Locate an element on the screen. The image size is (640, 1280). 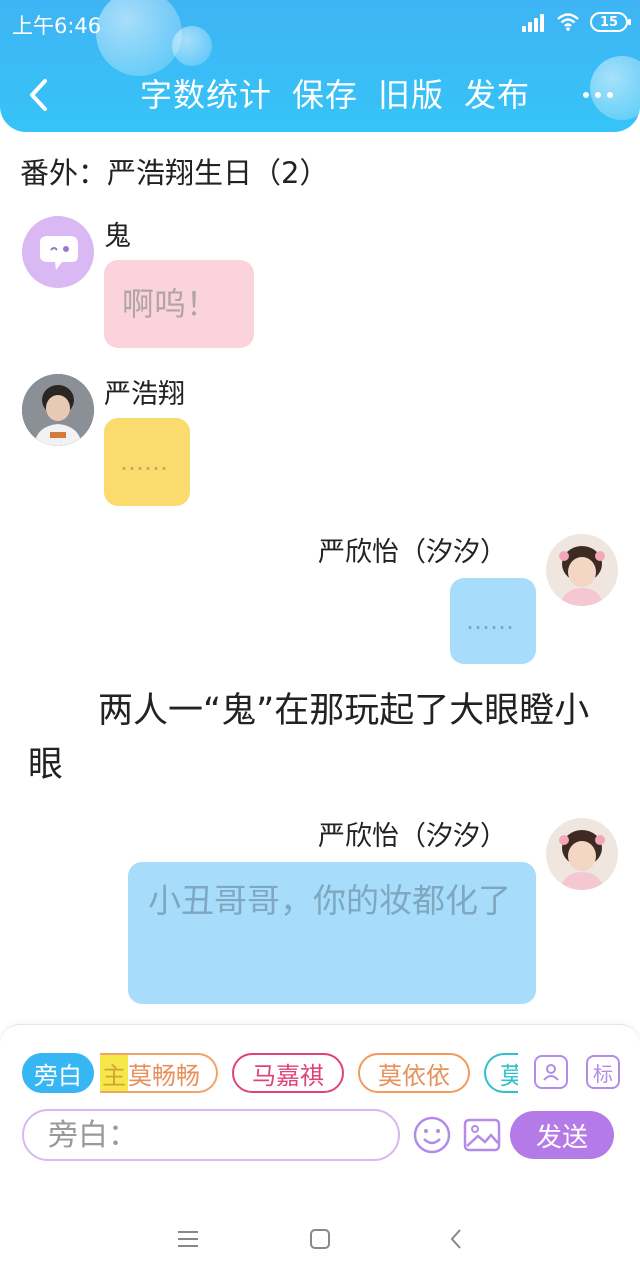
home-icon is located at coordinates (320, 1239).